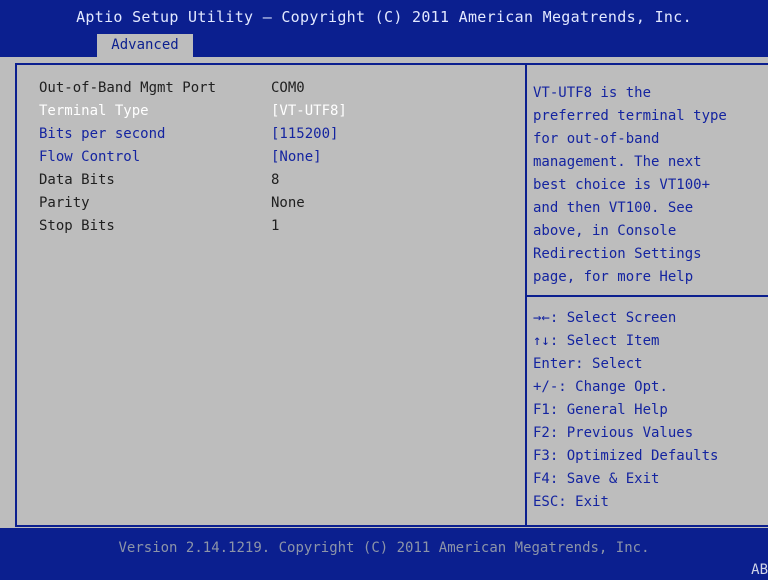 This screenshot has width=768, height=580. I want to click on setting-value: 8, so click(275, 180).